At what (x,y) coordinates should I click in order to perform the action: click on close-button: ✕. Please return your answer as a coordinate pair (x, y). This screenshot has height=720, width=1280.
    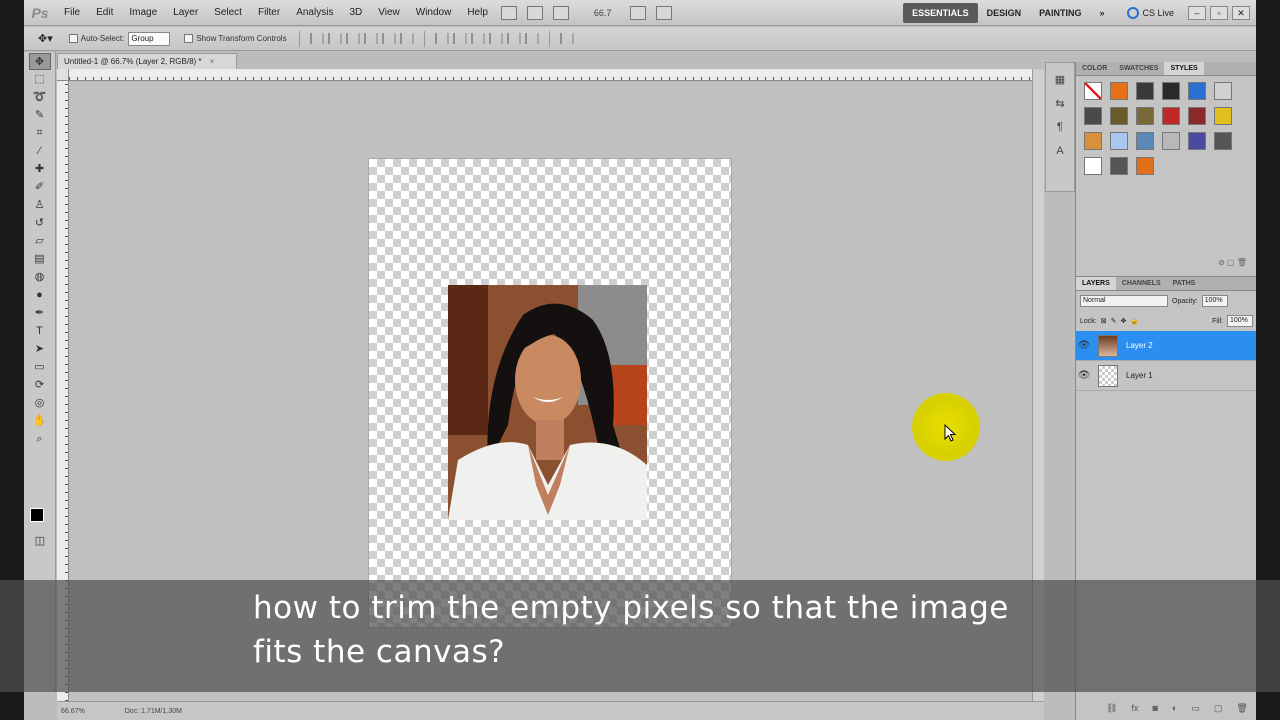
    Looking at the image, I should click on (1241, 12).